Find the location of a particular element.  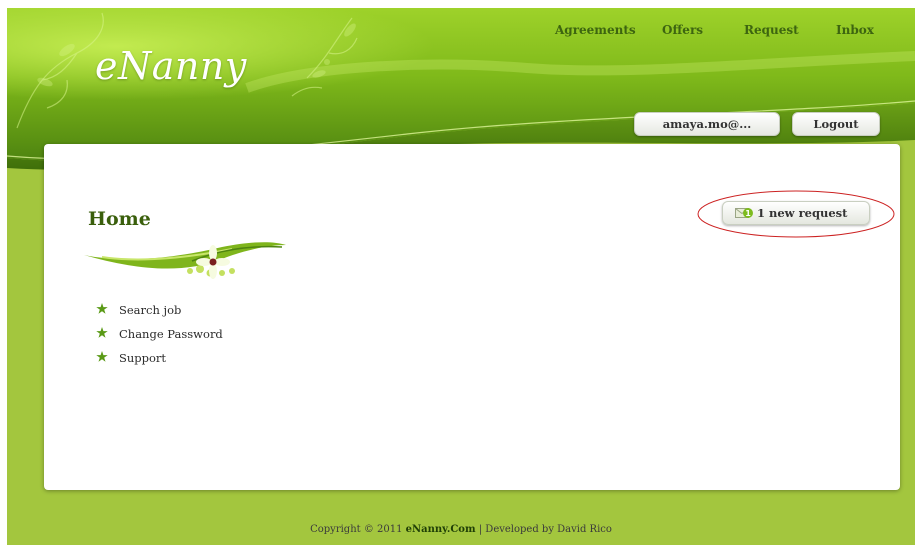

mail-icon: 1 is located at coordinates (744, 213).